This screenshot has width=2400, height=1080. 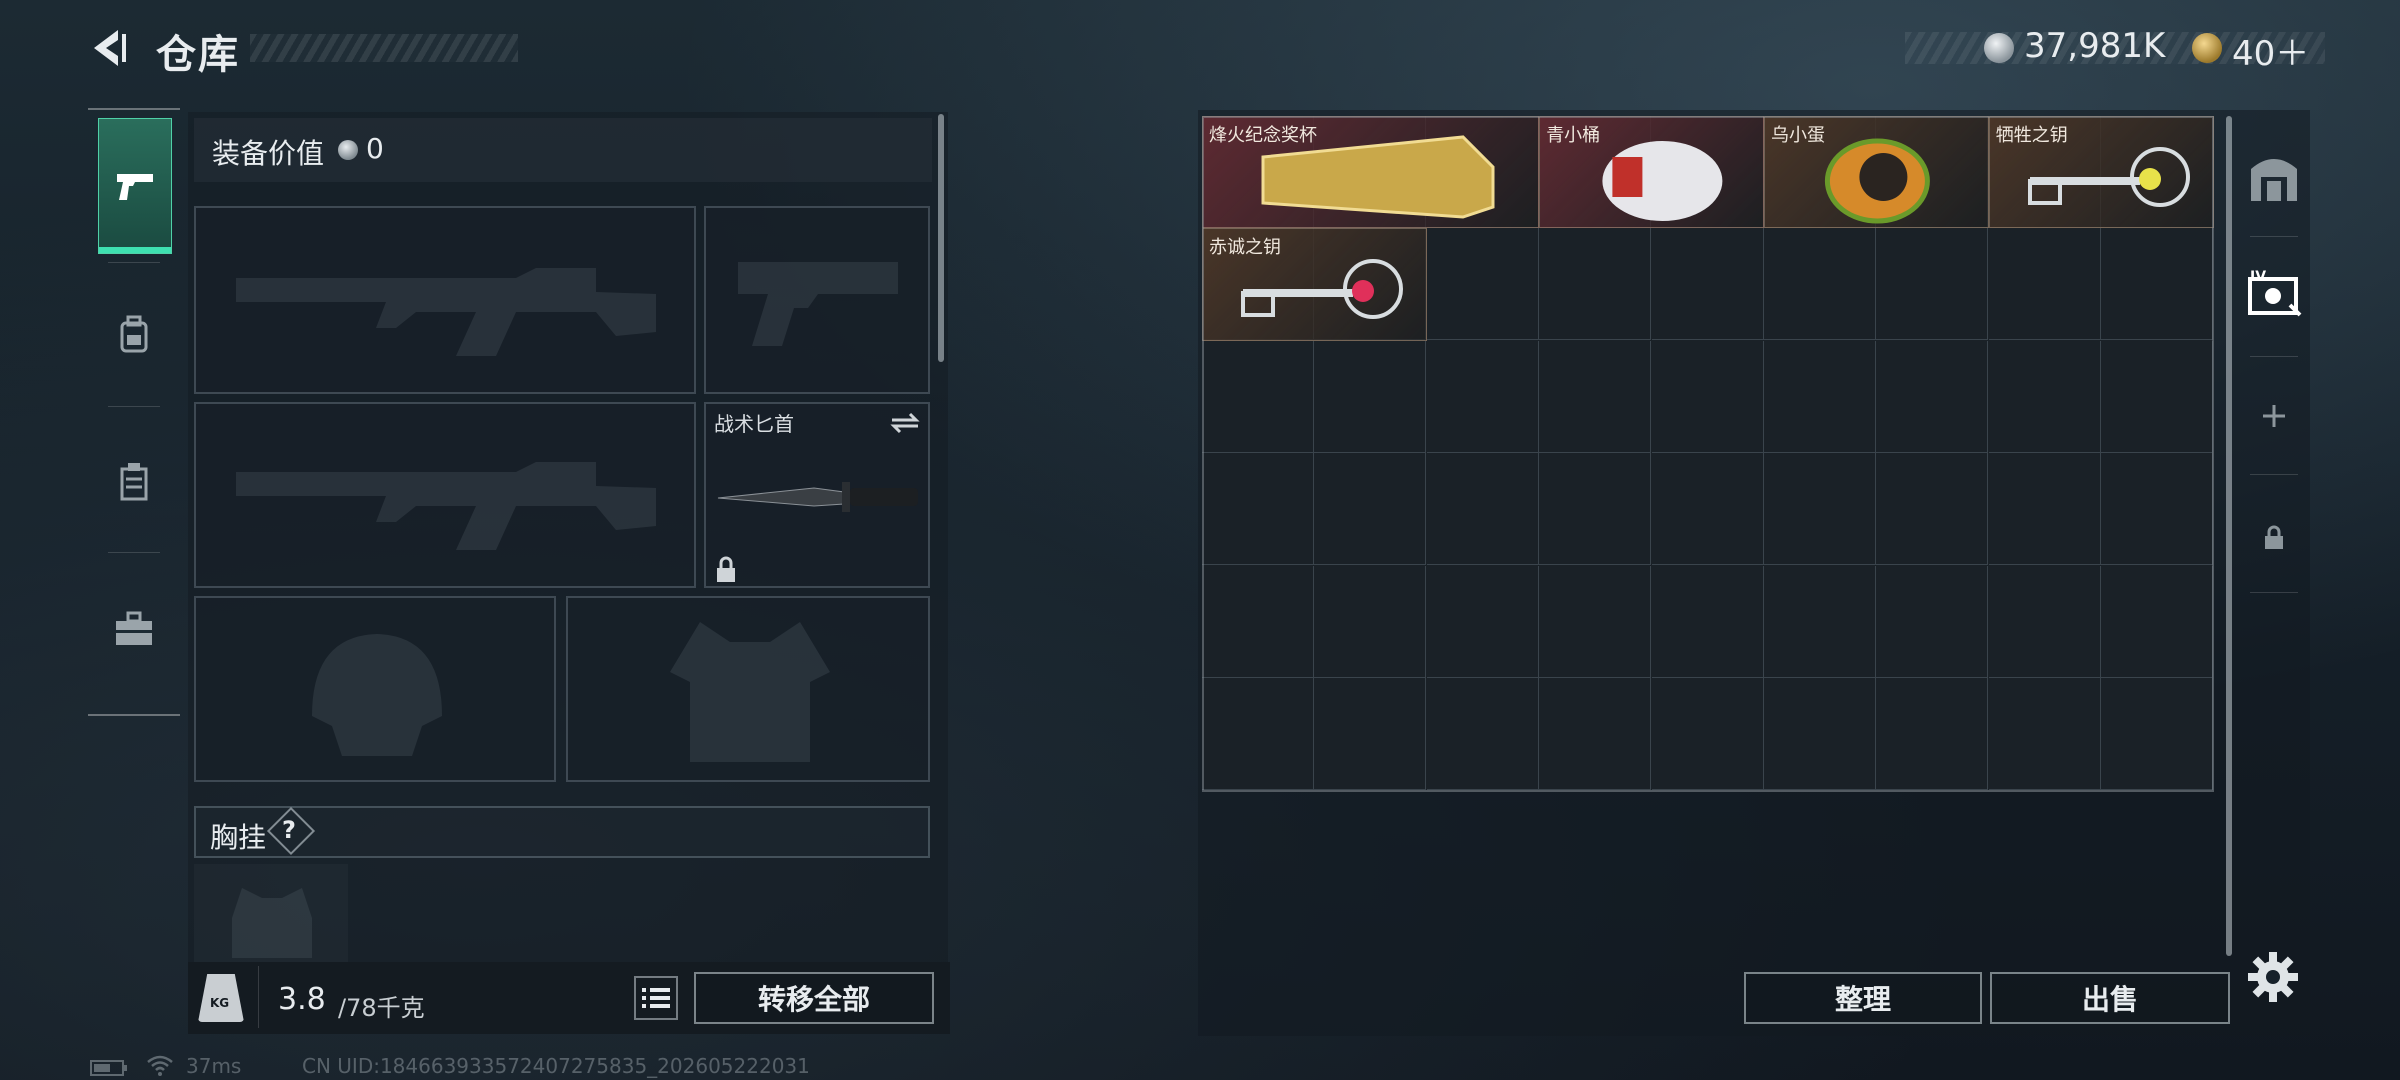 I want to click on primary-weapon-slot, so click(x=445, y=300).